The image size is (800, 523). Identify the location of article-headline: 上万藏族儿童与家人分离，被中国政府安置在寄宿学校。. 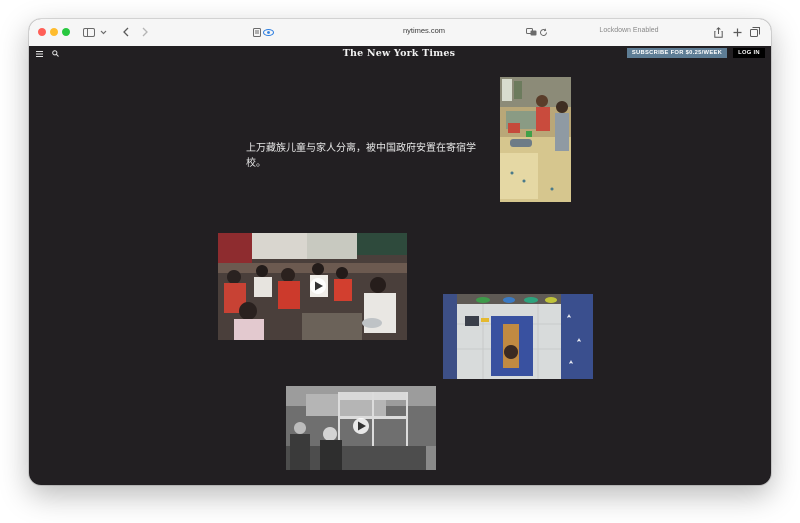
(361, 156).